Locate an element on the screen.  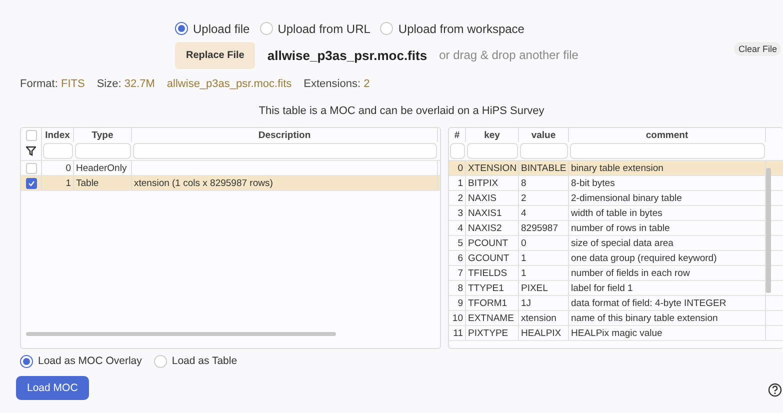
table-row: 10 EXTNAME xtension name of this binary table extension is located at coordinates (616, 318).